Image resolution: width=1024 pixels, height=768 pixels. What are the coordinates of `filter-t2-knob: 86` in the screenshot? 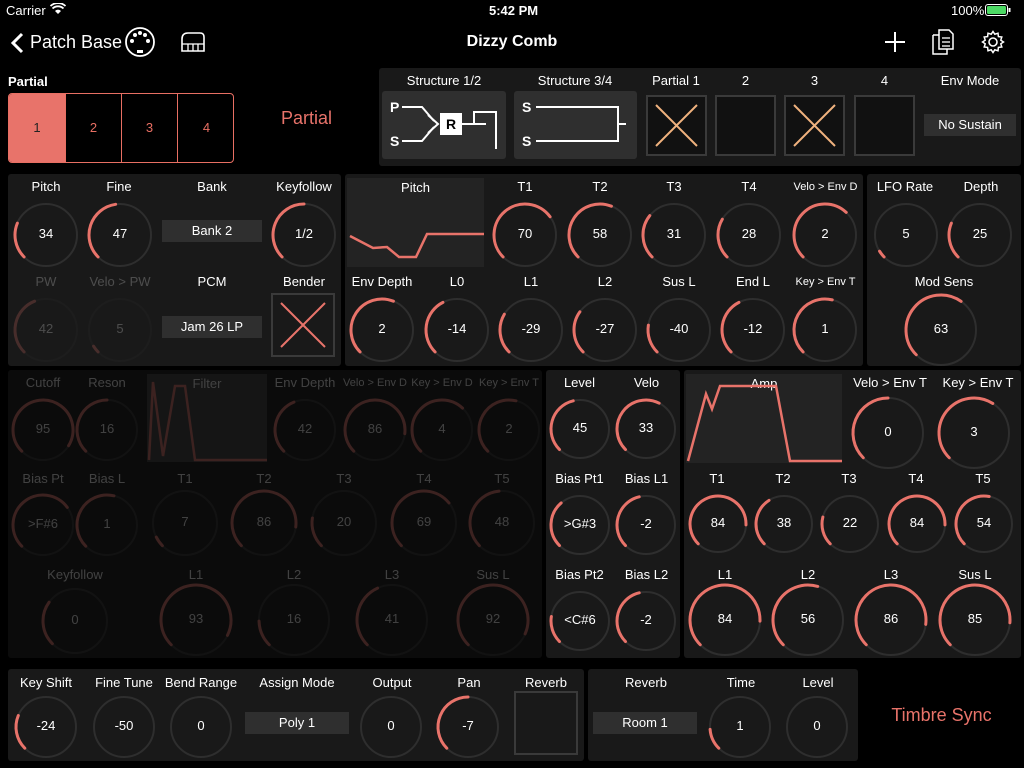 It's located at (264, 523).